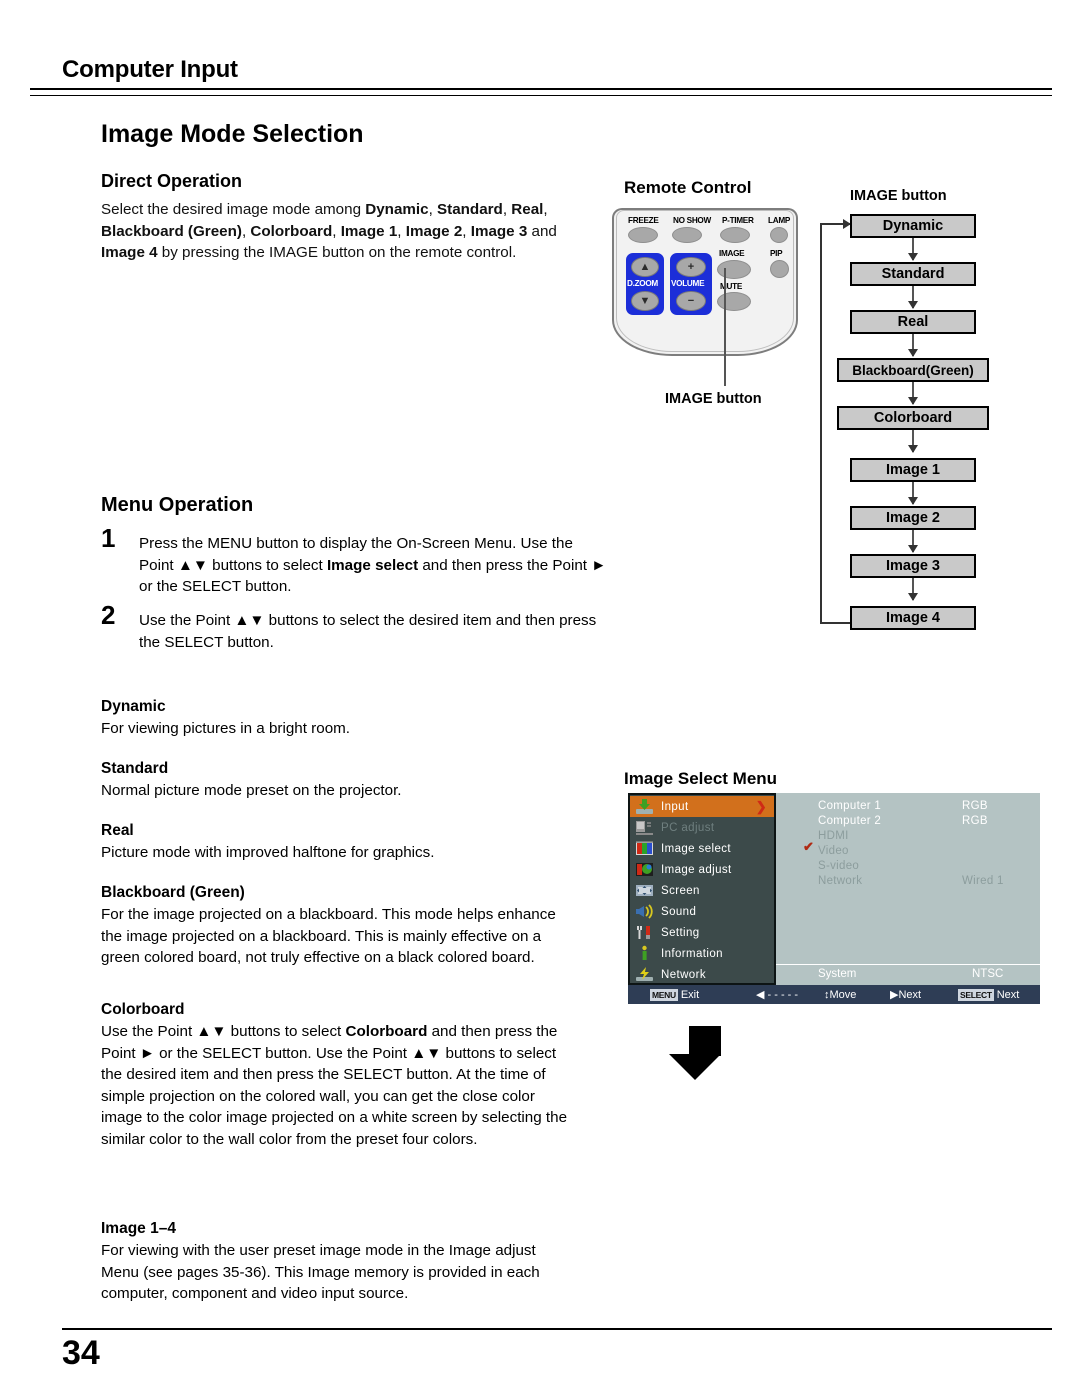 This screenshot has height=1397, width=1080. I want to click on remote-label-image: IMAGE, so click(732, 253).